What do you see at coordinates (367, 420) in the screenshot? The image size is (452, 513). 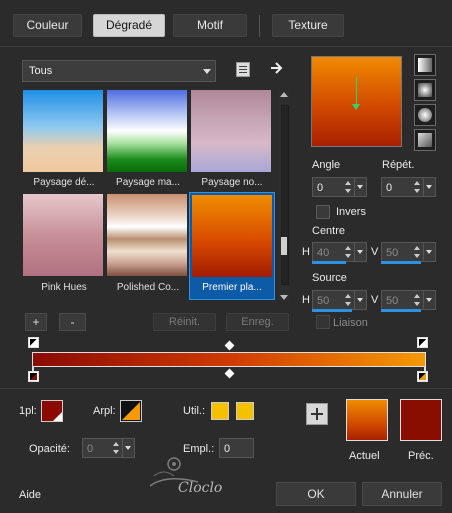 I see `current-gradient-swatch` at bounding box center [367, 420].